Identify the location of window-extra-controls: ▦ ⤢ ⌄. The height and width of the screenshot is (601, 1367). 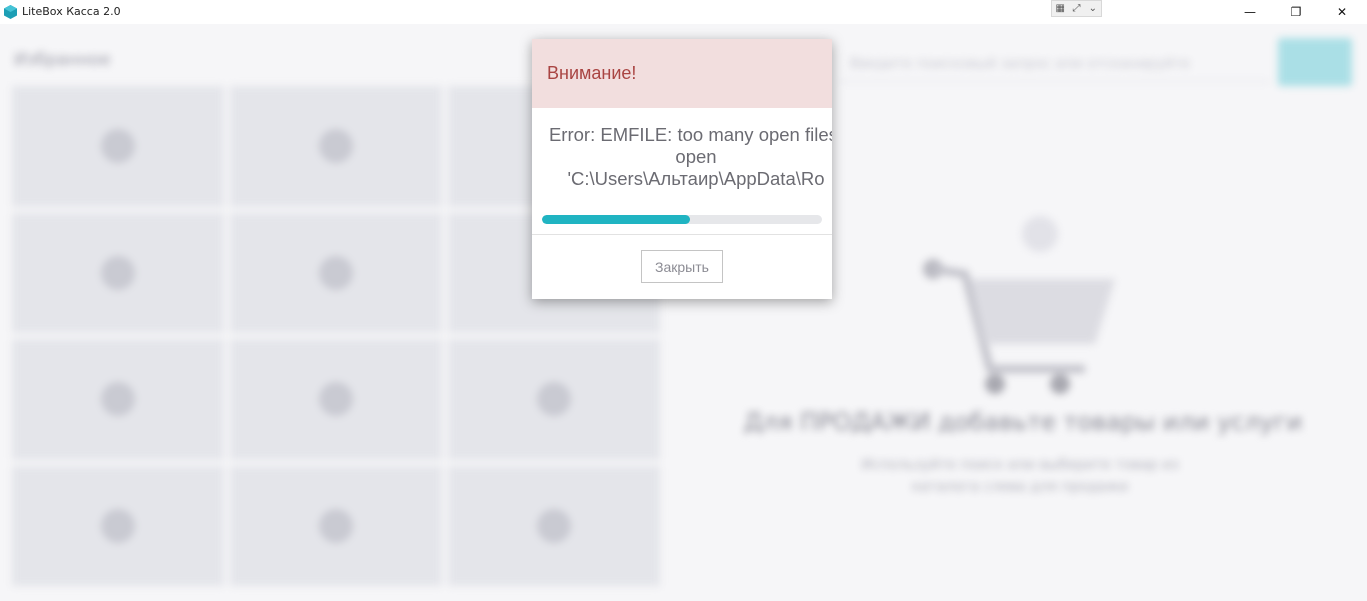
(1076, 8).